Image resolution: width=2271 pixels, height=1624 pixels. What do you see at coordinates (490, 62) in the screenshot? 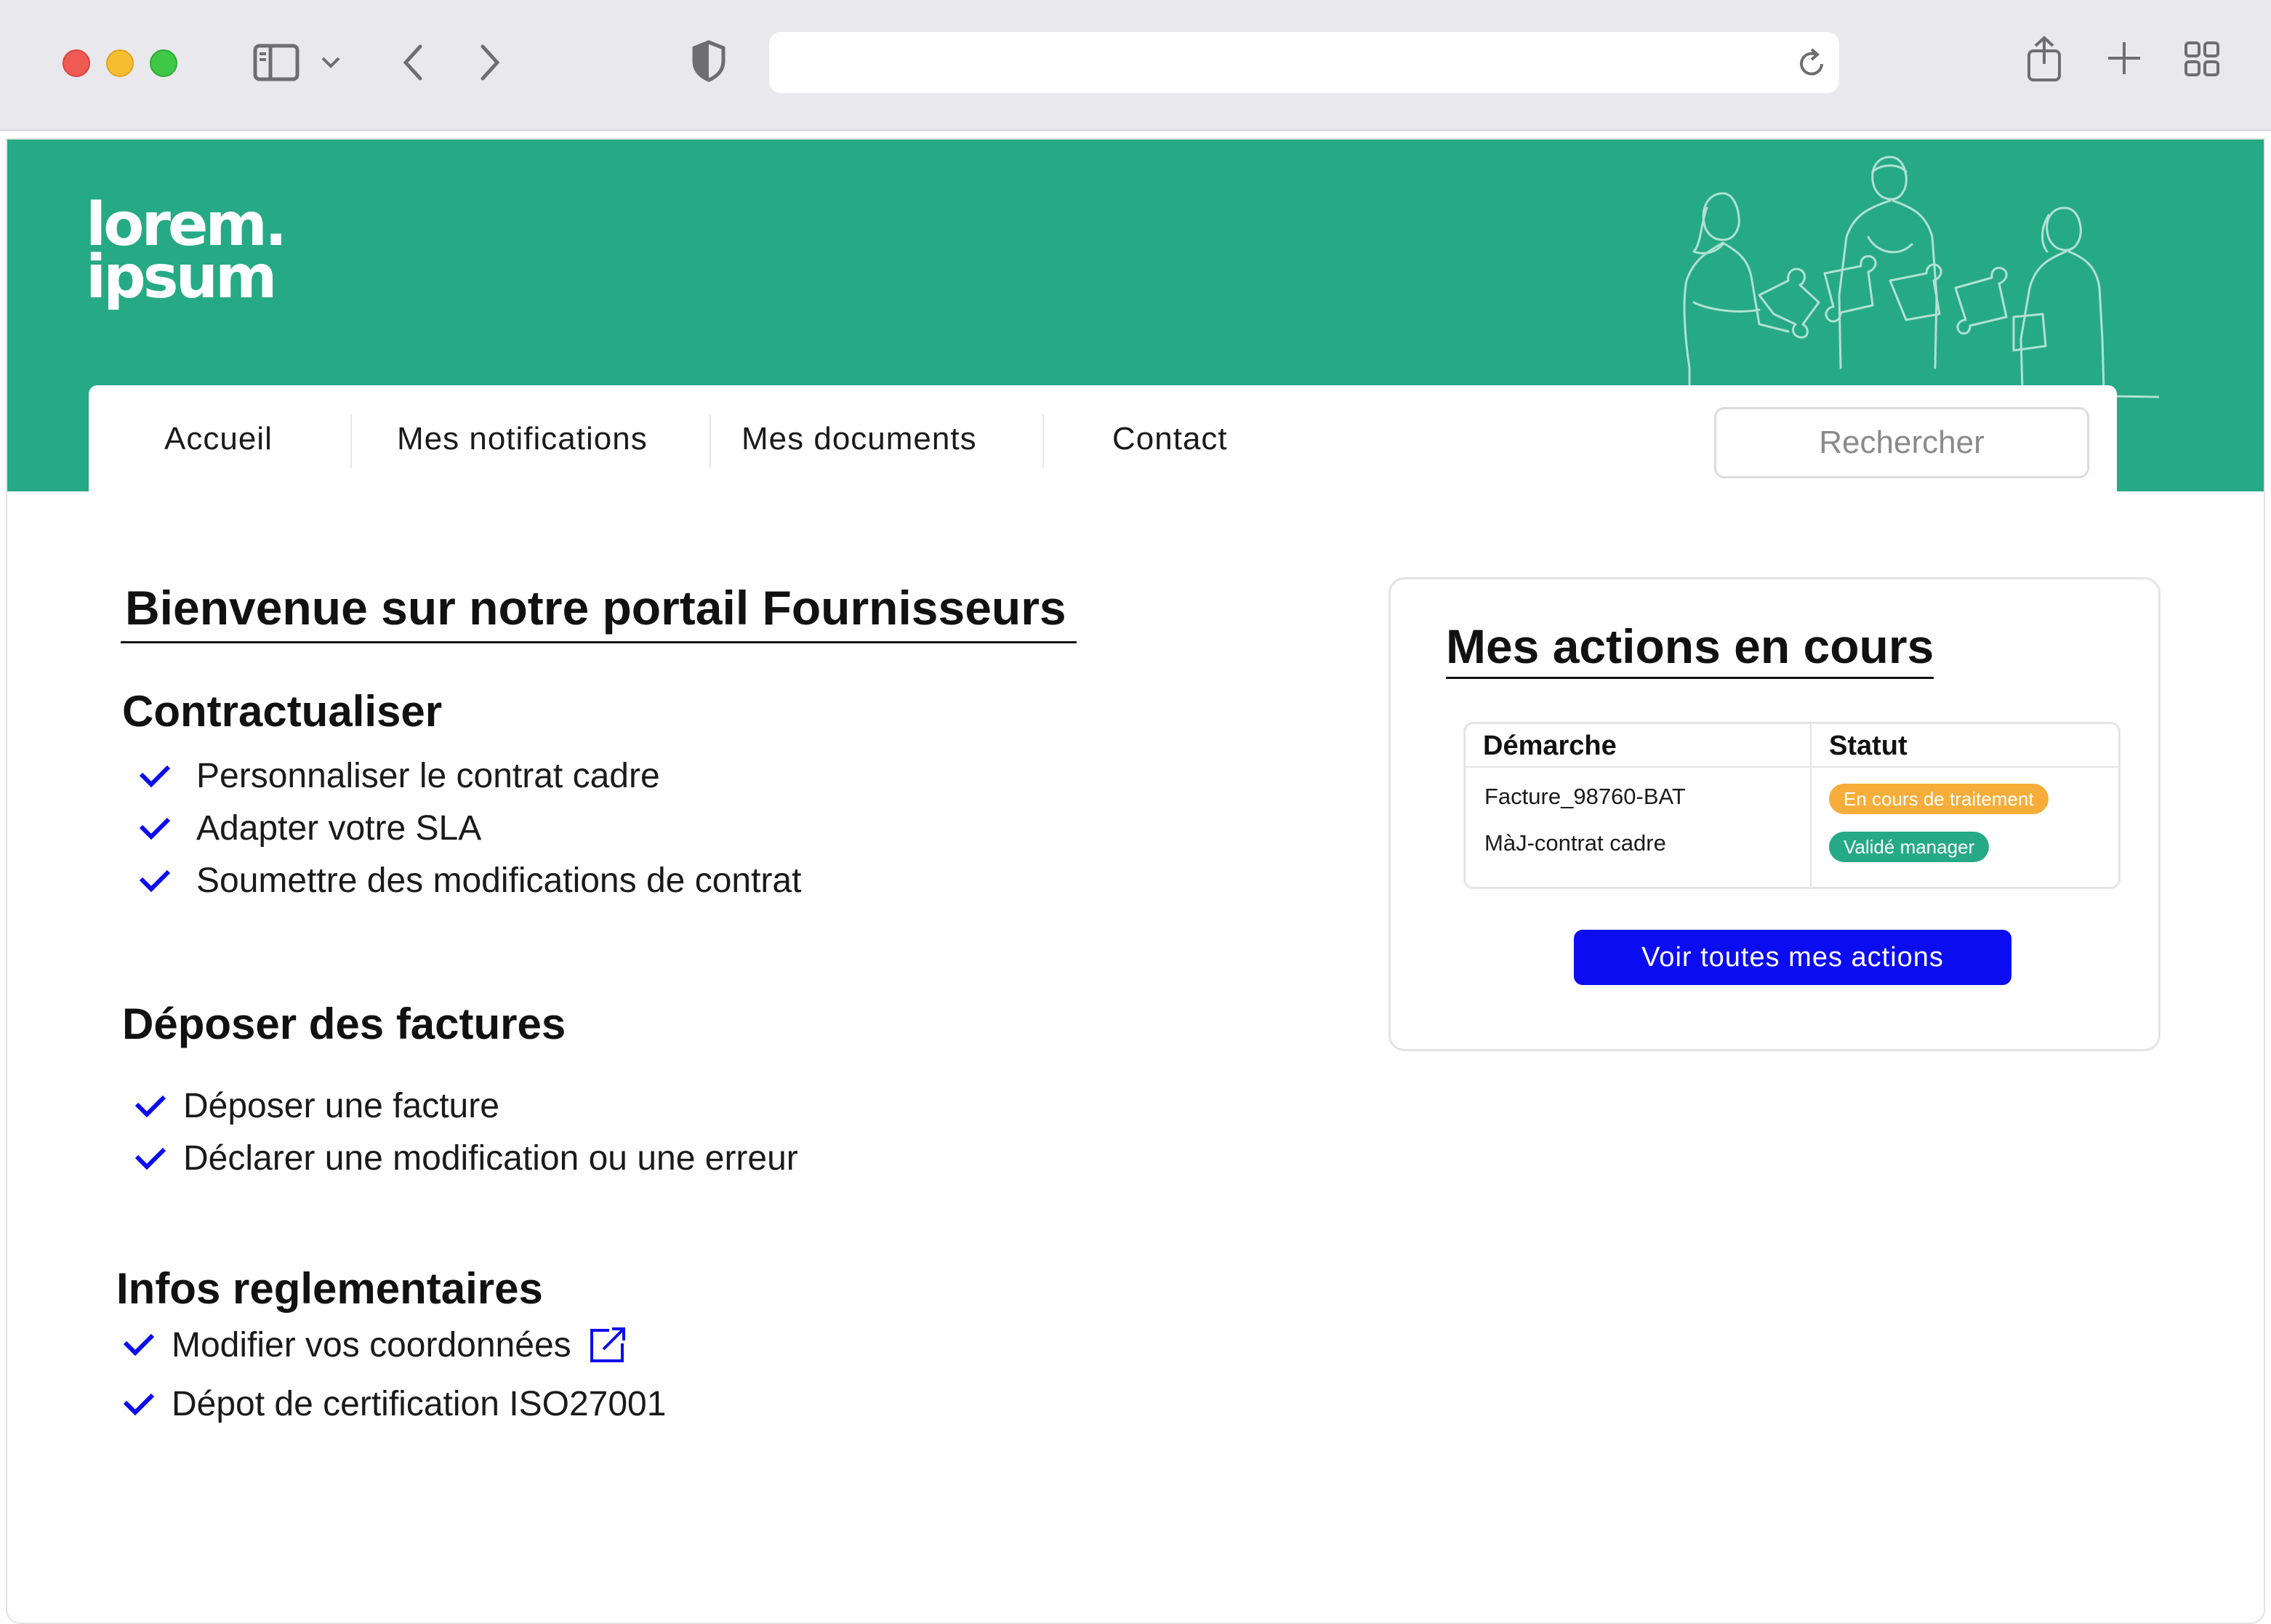
I see `forward-icon` at bounding box center [490, 62].